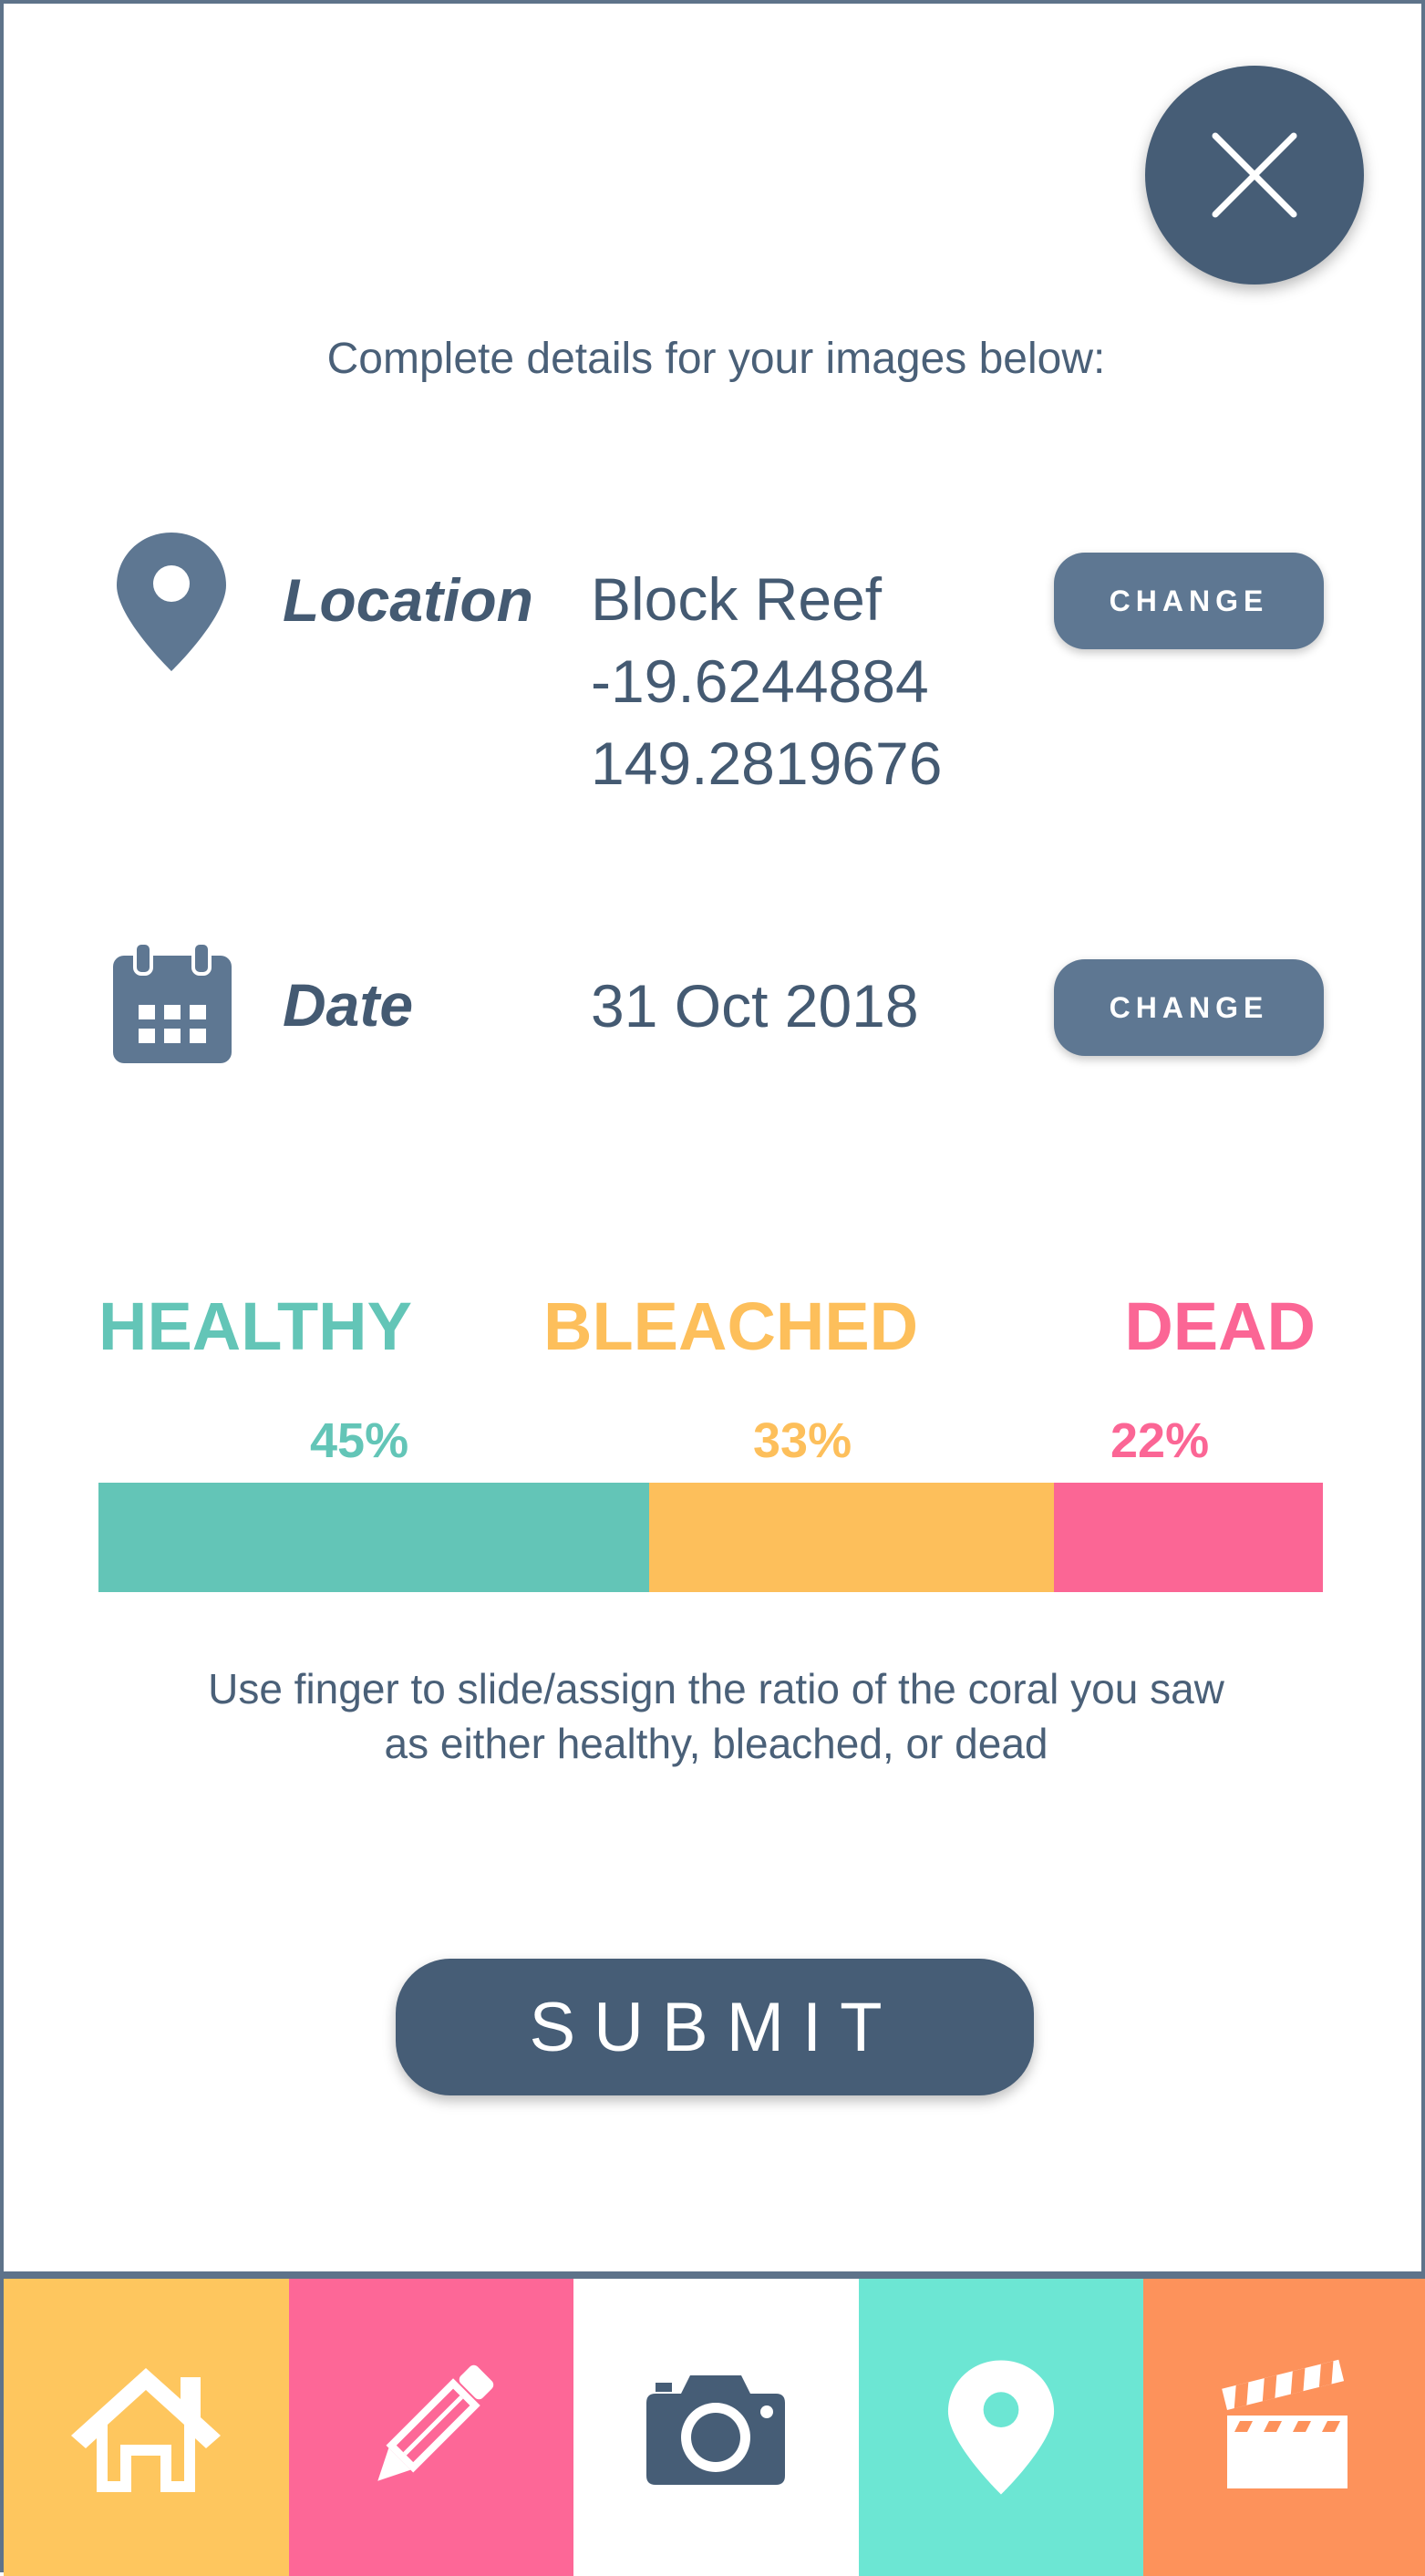  I want to click on location-longitude: 149.2819676, so click(767, 763).